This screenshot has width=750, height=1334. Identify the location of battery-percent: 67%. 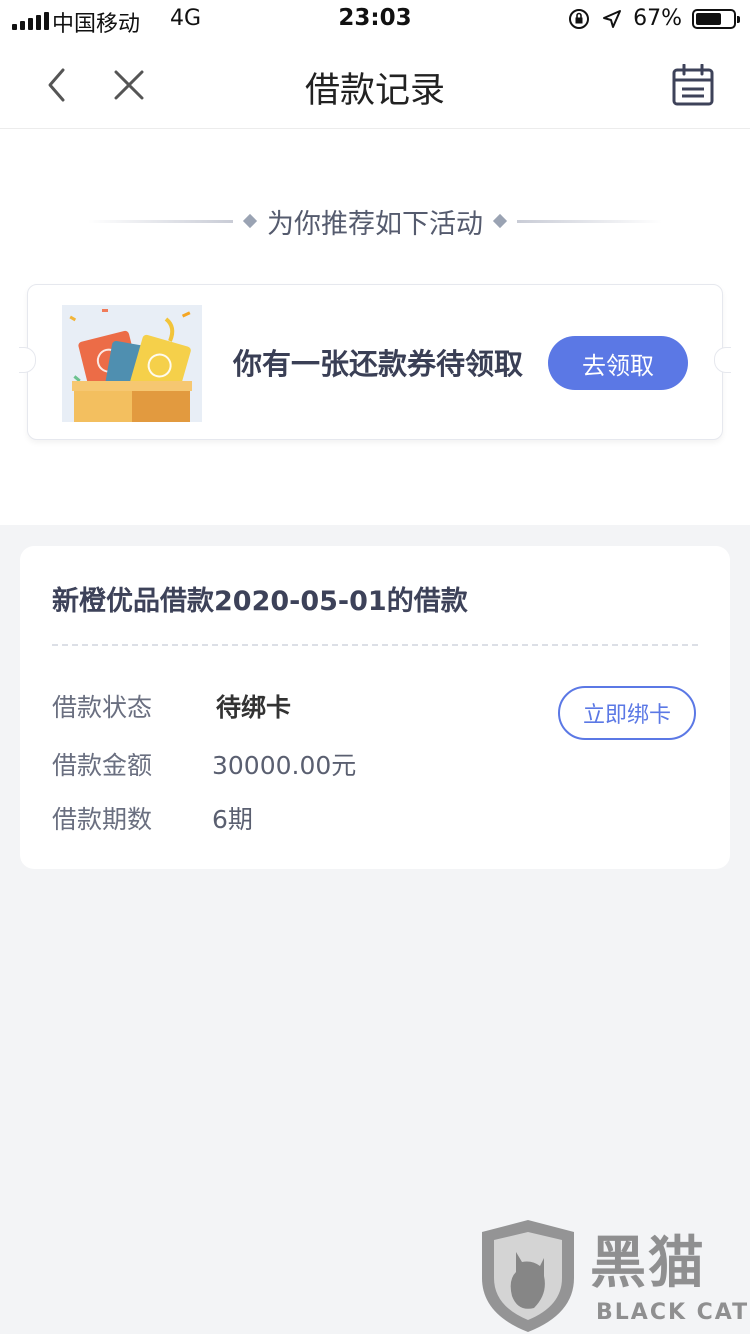
(657, 18).